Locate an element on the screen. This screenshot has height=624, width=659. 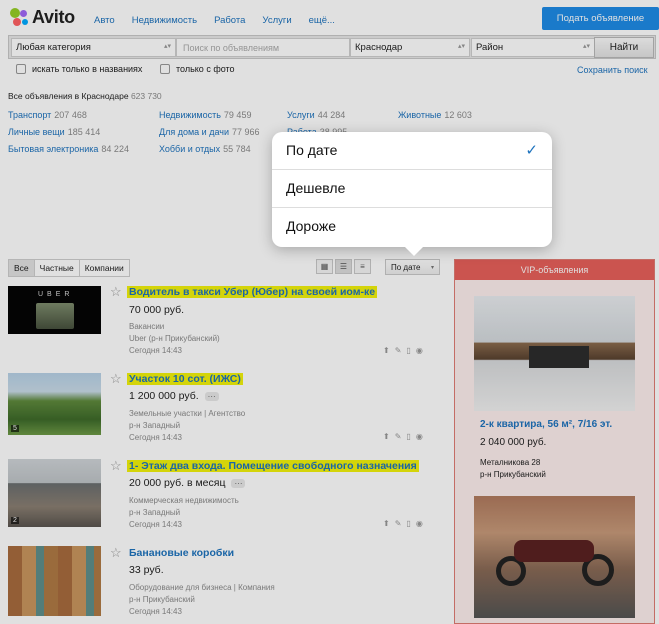
sort-option-cheaper: Дешевле is located at coordinates (412, 189).